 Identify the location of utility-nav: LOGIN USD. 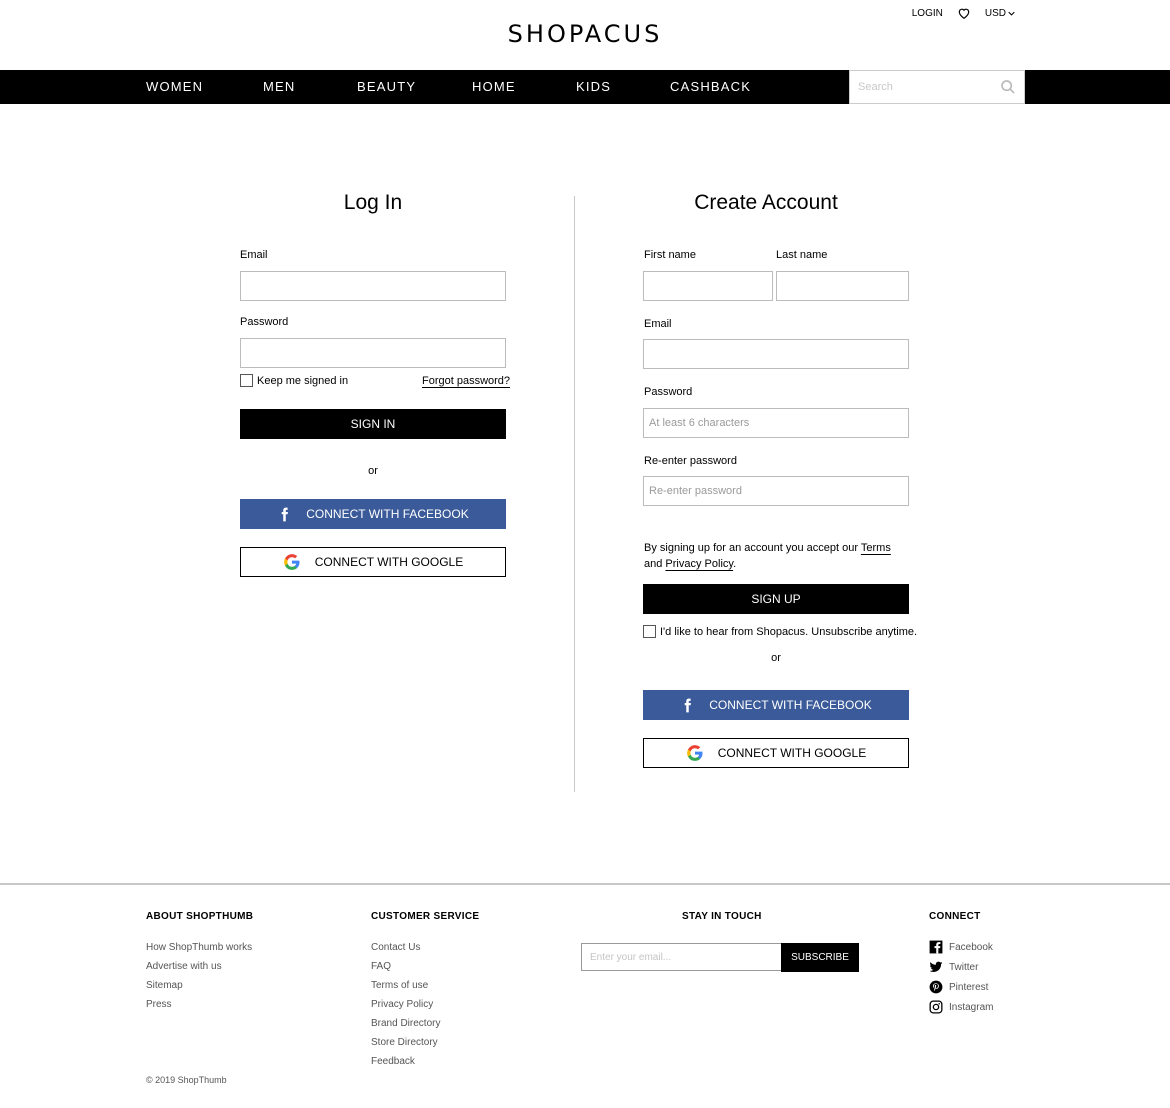
(963, 13).